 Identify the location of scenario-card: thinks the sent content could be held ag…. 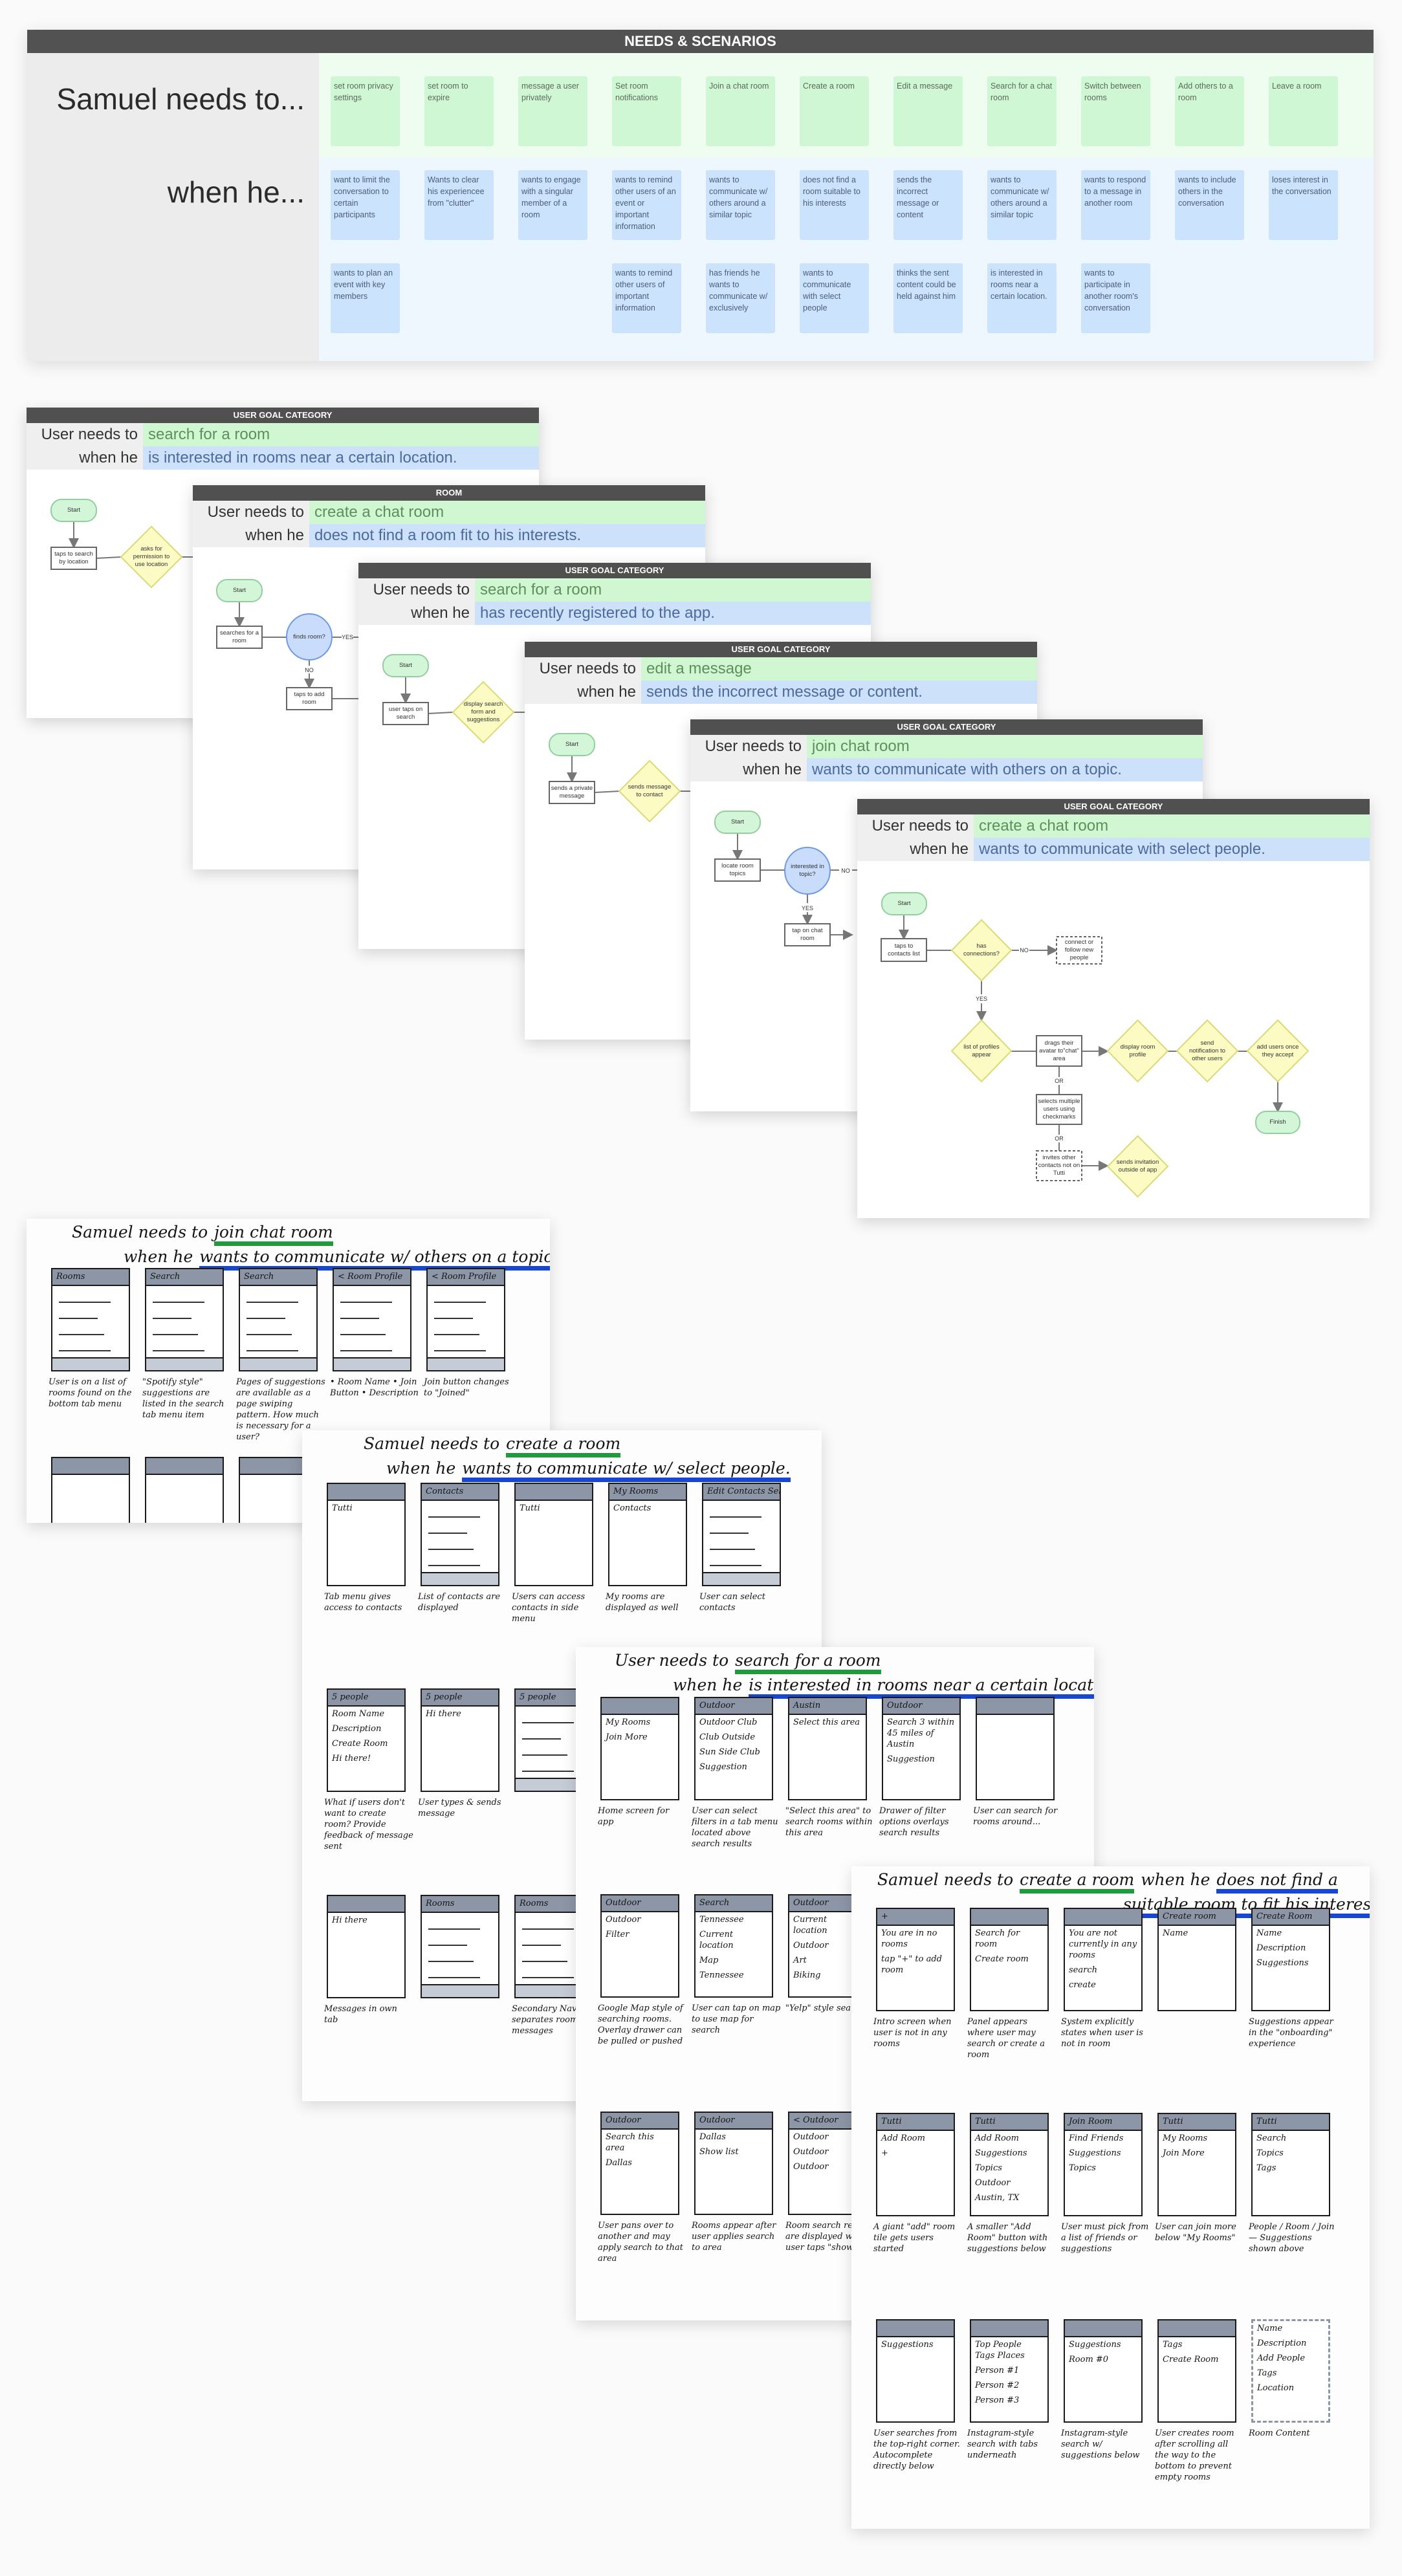
(928, 298).